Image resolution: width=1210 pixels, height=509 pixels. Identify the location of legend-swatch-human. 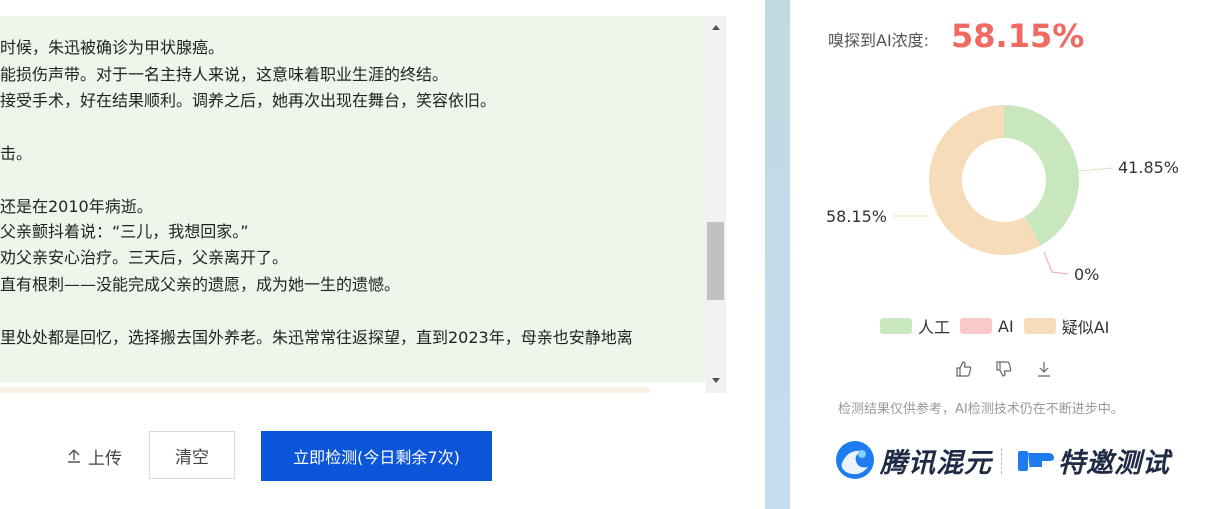
(896, 326).